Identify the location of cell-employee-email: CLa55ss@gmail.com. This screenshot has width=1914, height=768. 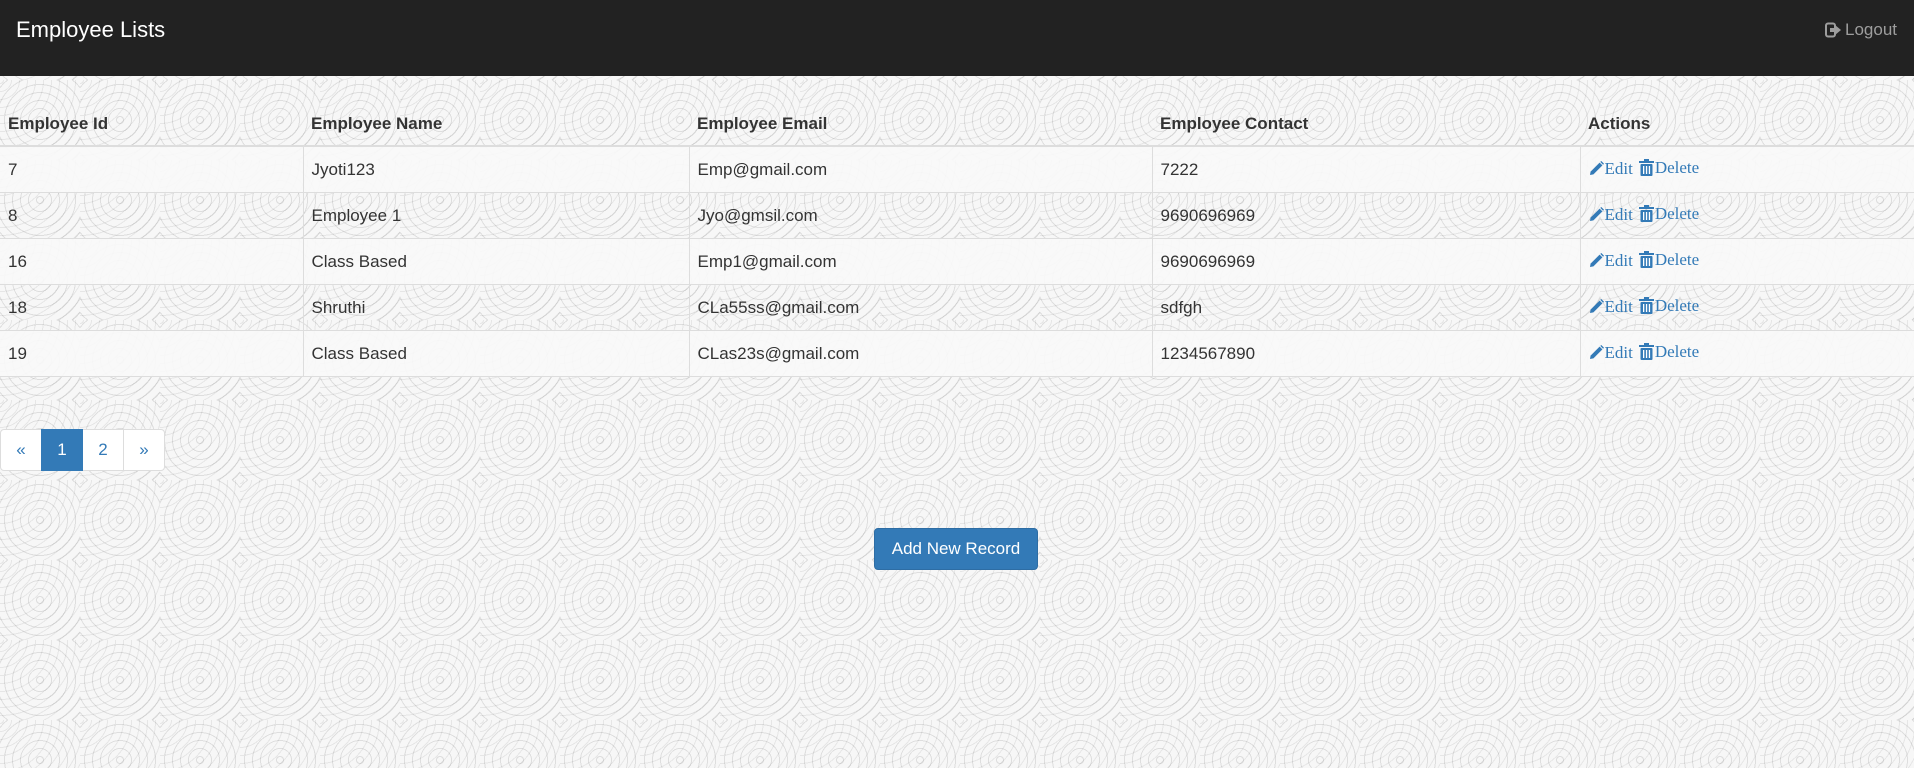
(920, 307).